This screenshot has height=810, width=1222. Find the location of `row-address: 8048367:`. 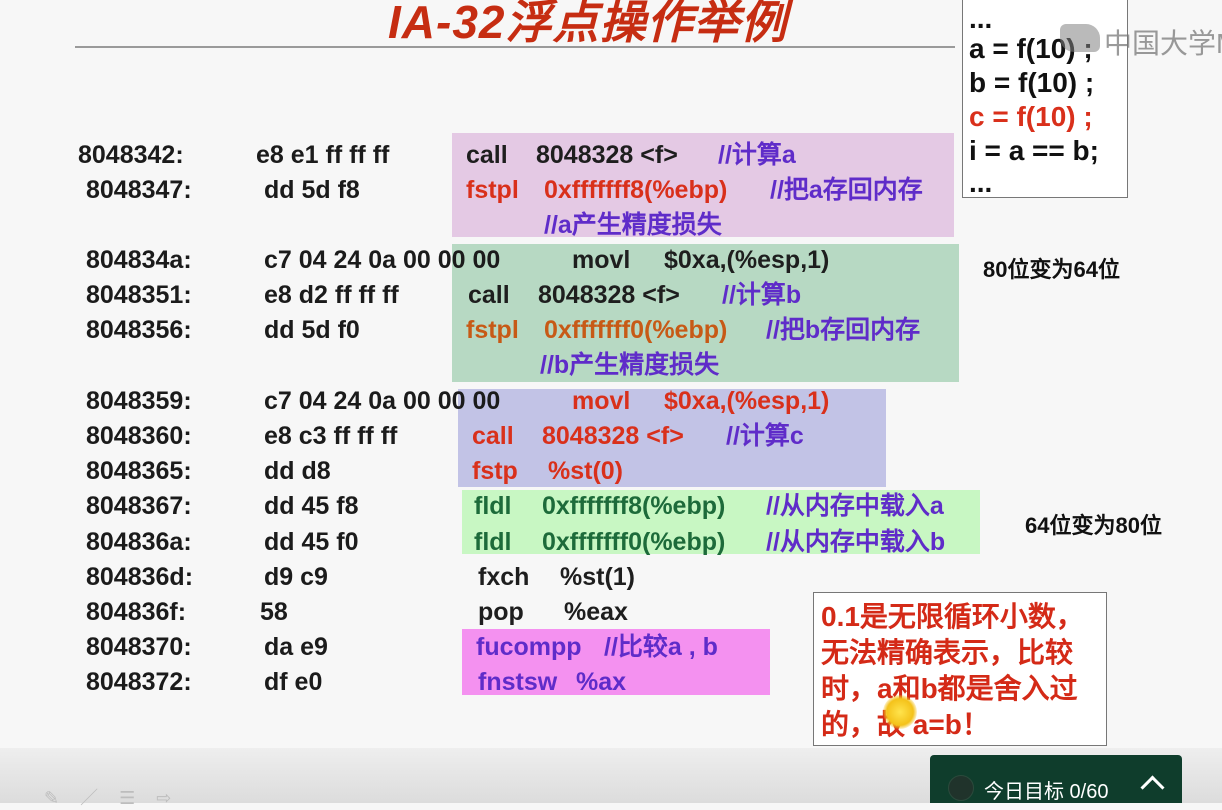

row-address: 8048367: is located at coordinates (139, 506).